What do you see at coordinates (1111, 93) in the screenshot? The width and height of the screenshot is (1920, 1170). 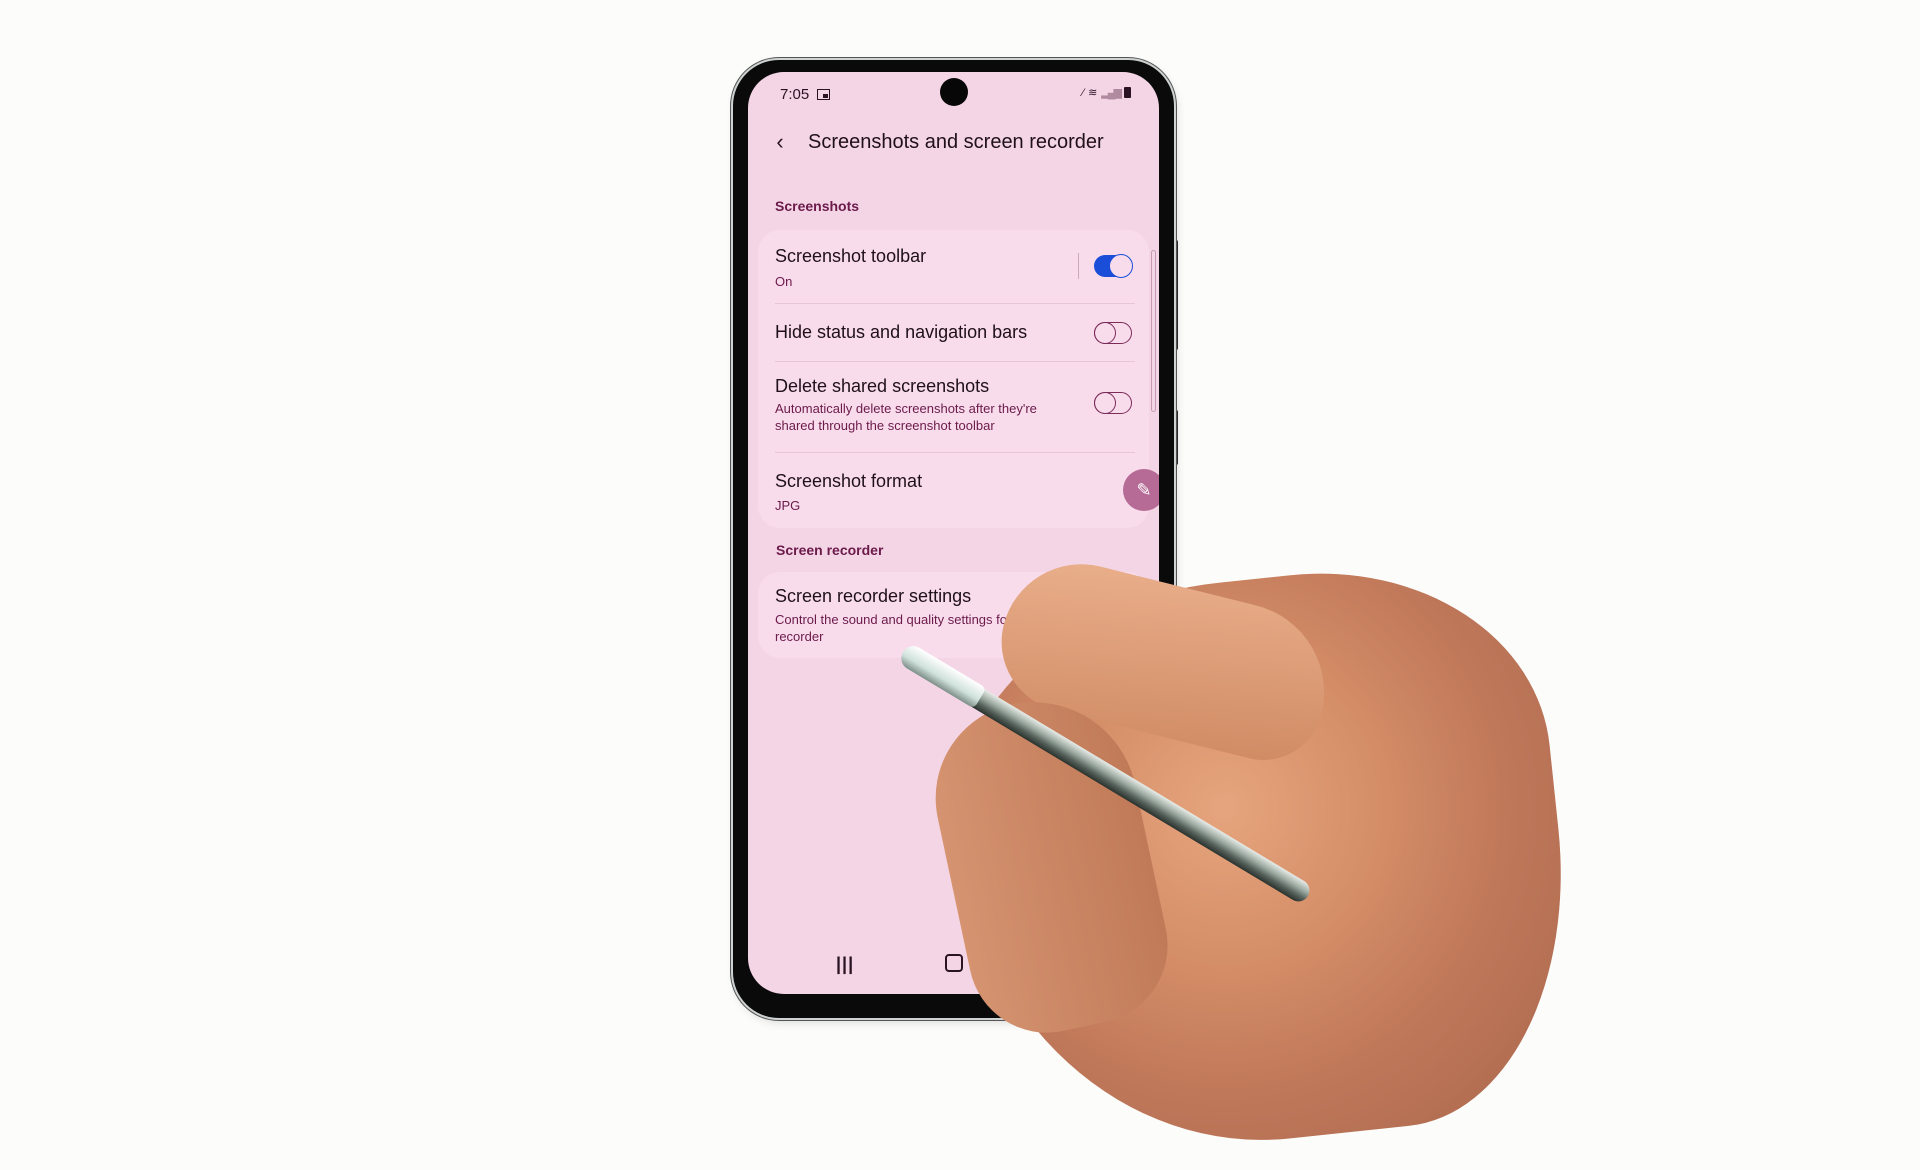 I see `signal-icon: ▂▄▆` at bounding box center [1111, 93].